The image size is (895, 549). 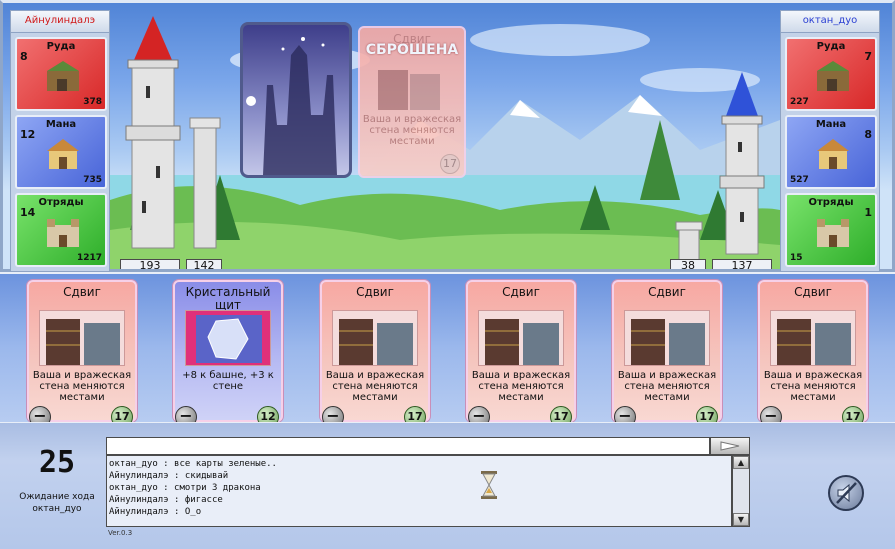 What do you see at coordinates (450, 164) in the screenshot?
I see `played-card-cost: 17` at bounding box center [450, 164].